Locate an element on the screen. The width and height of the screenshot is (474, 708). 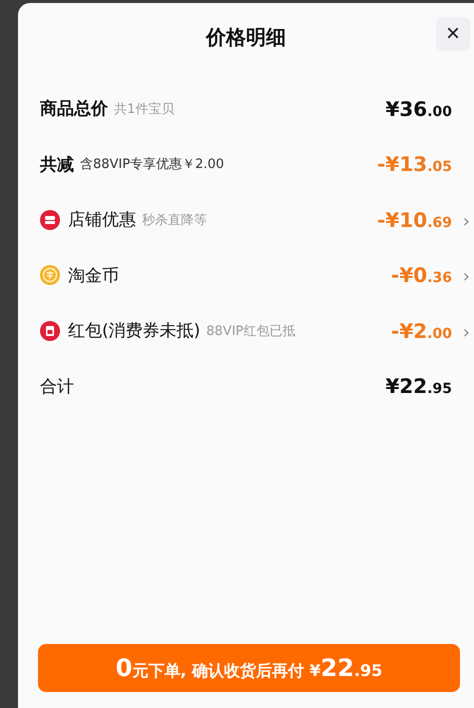
store-icon is located at coordinates (50, 220).